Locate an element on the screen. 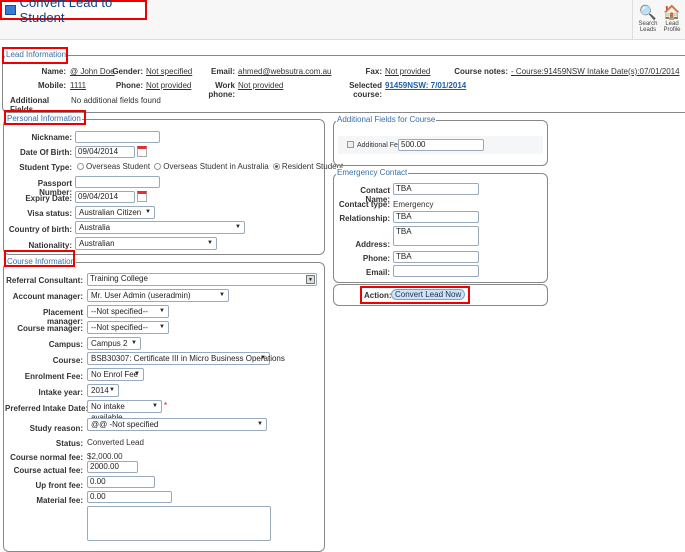 Image resolution: width=685 pixels, height=552 pixels. personal-types-1-text: Overseas Student in Australia is located at coordinates (216, 166).